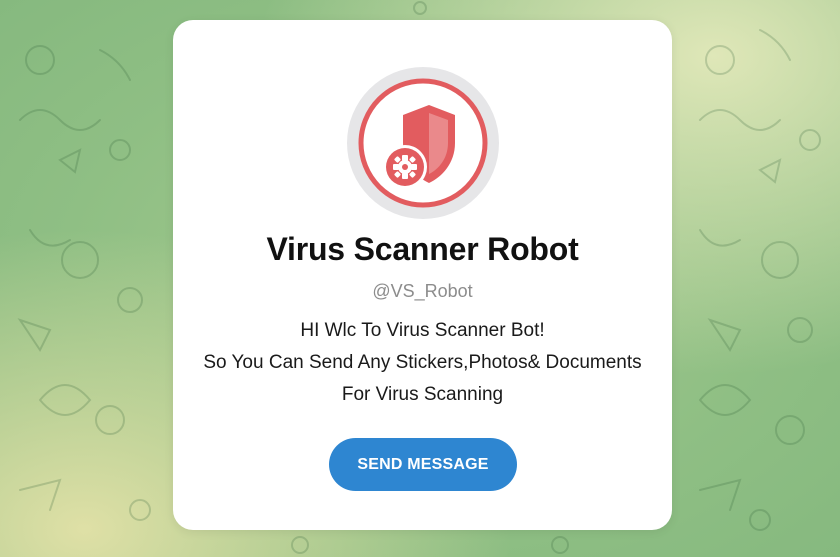 This screenshot has height=557, width=840. Describe the element at coordinates (422, 291) in the screenshot. I see `bot-username: @VS_Robot` at that location.